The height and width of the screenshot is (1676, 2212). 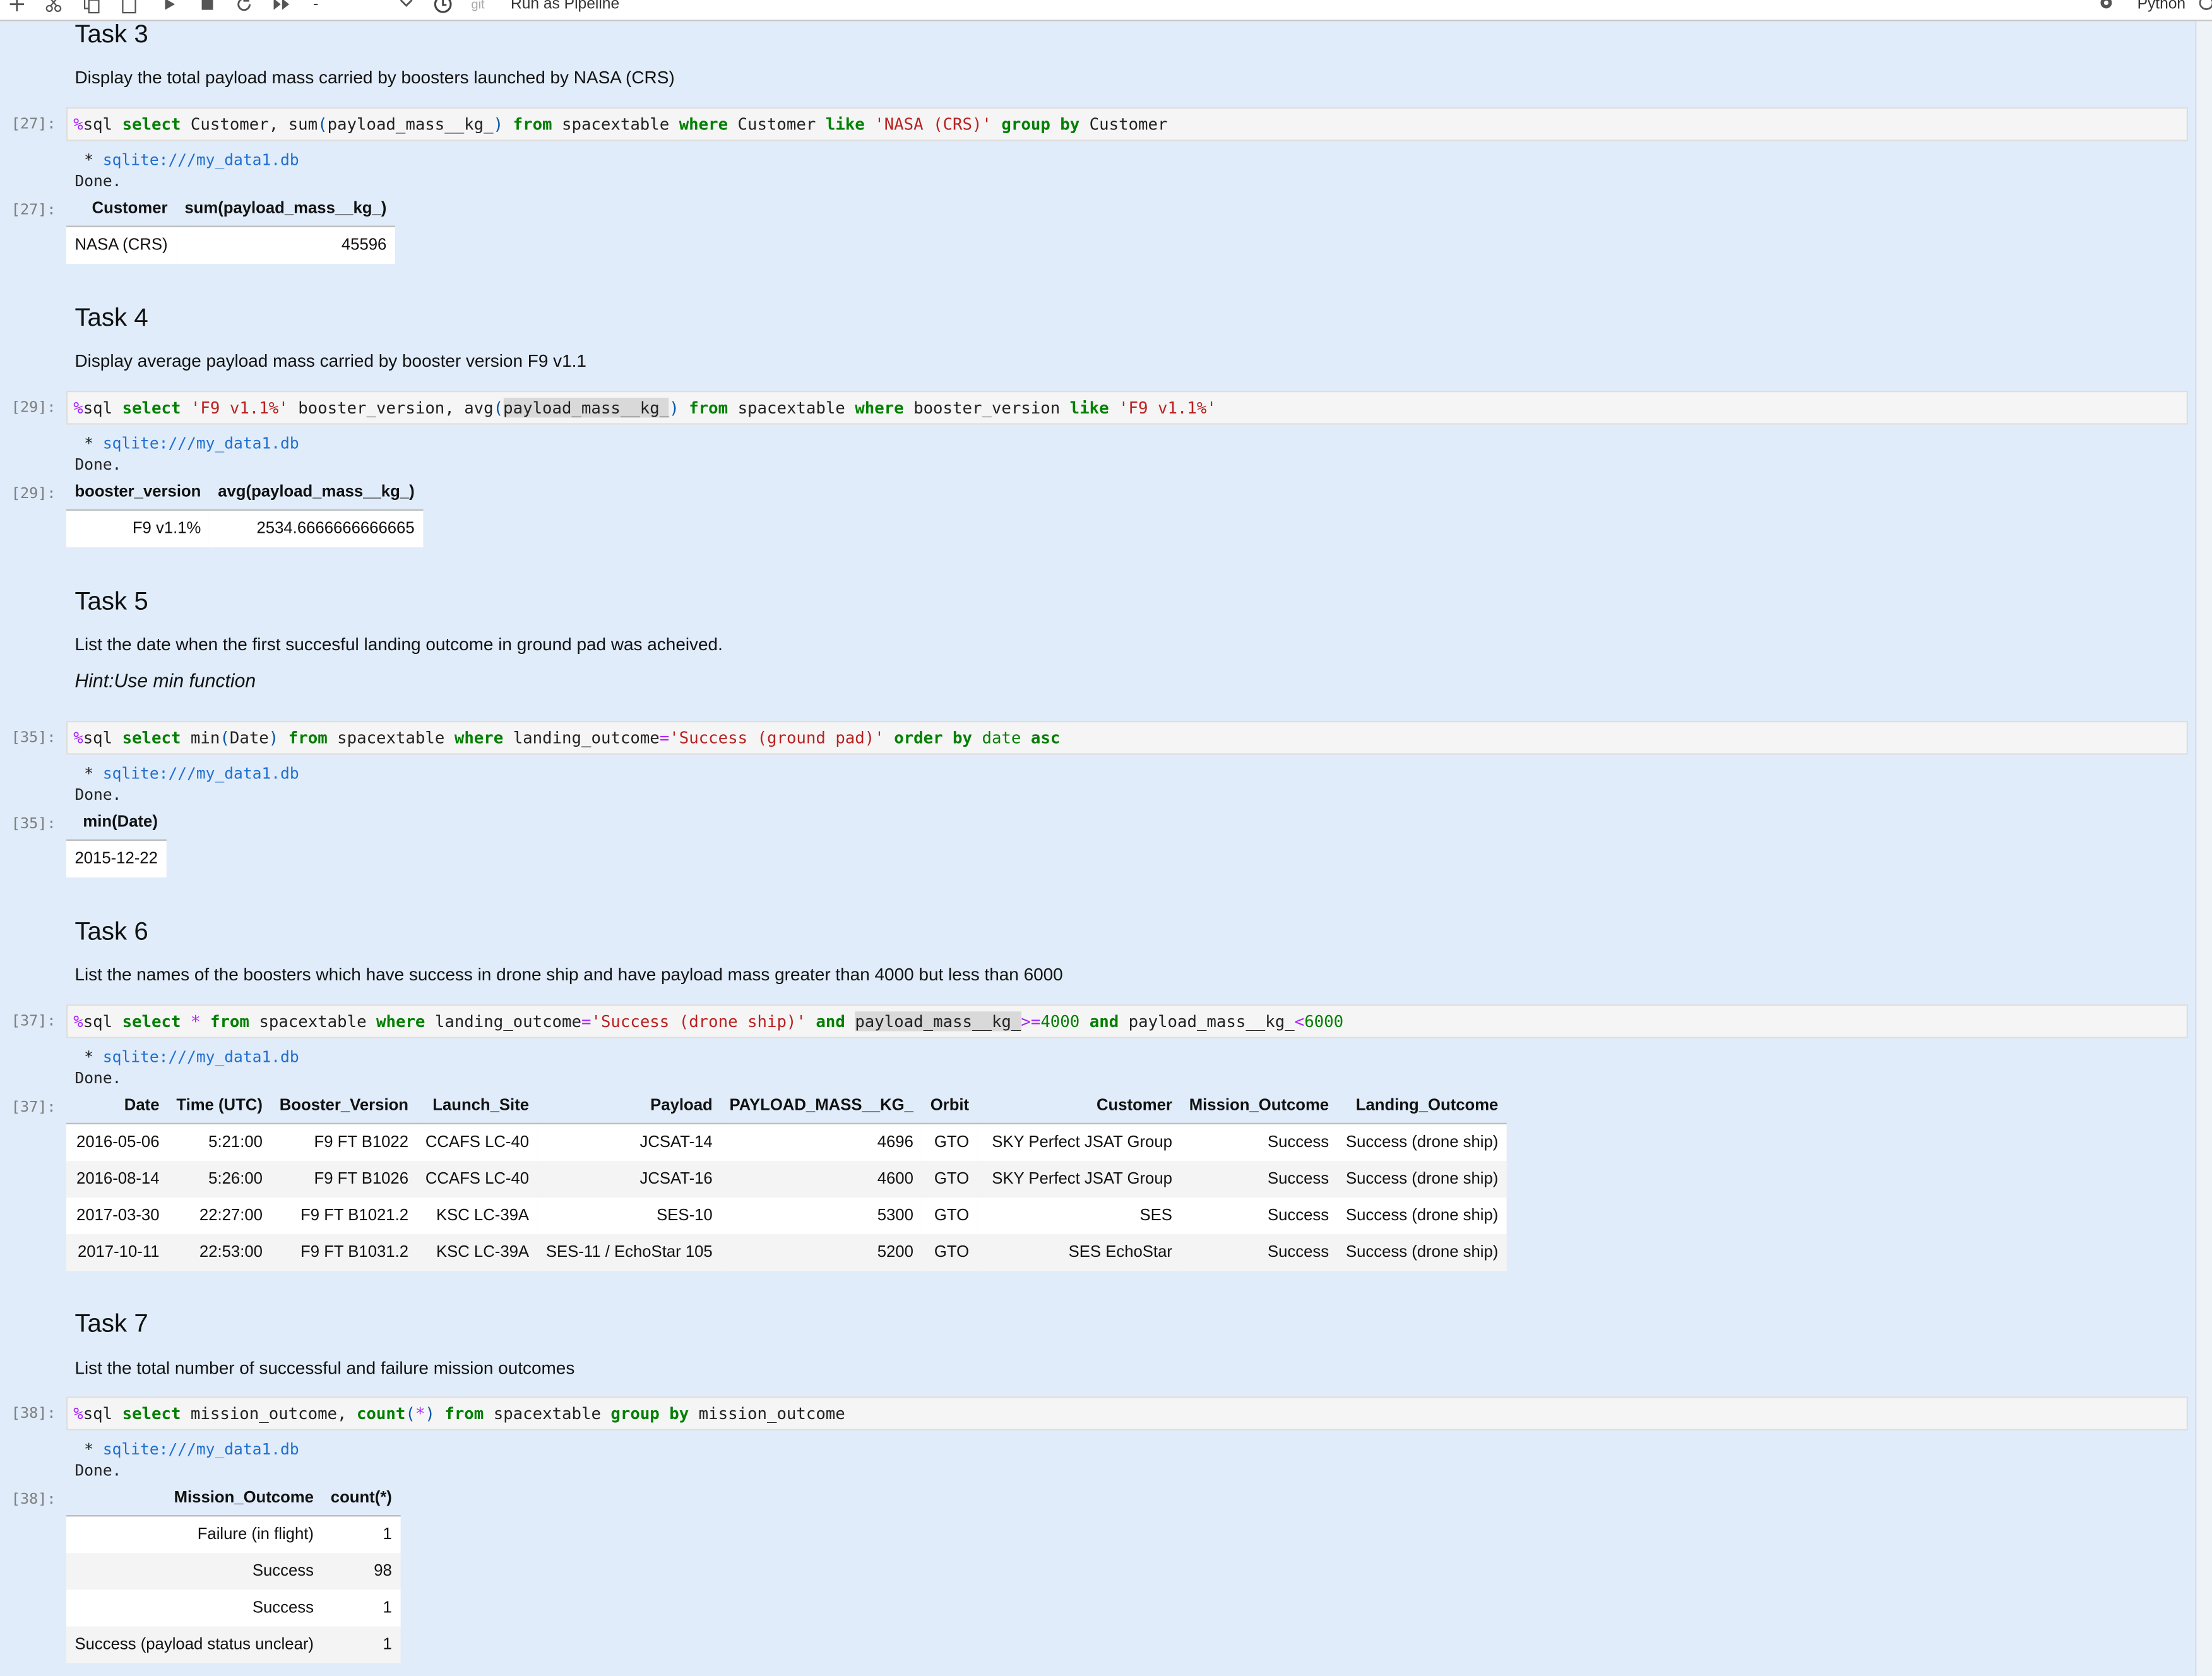 What do you see at coordinates (117, 1216) in the screenshot?
I see `table-cell: 2017-03-30` at bounding box center [117, 1216].